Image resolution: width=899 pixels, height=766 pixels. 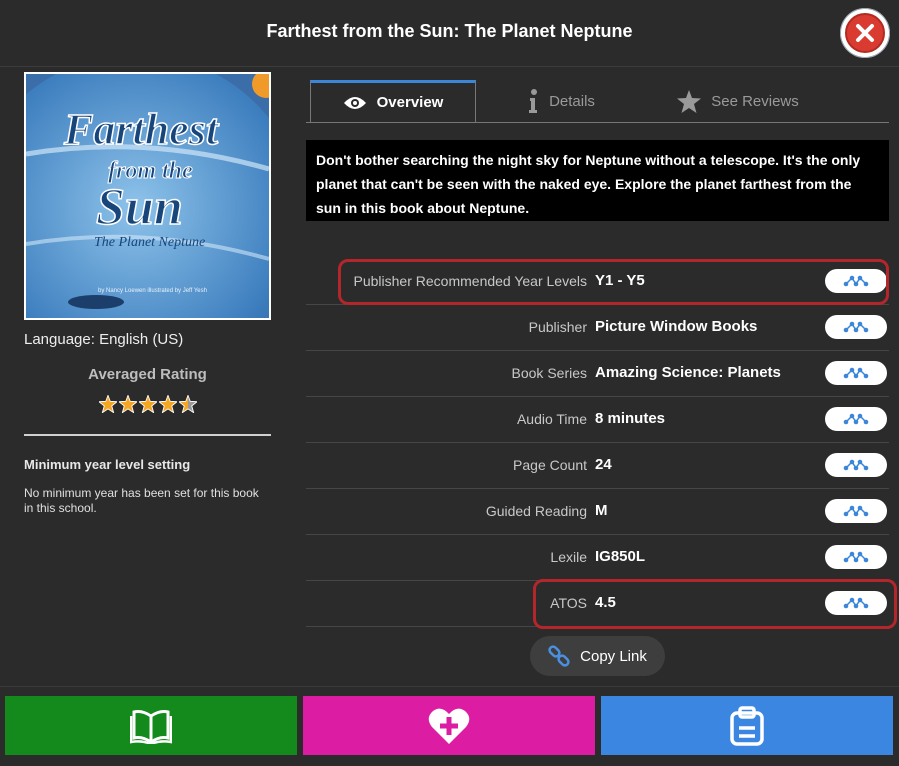 I want to click on cover-subtitle: The Planet Neptune, so click(x=149, y=242).